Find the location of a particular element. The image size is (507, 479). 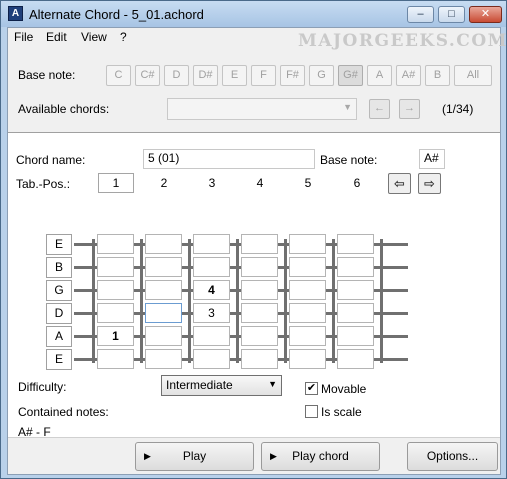

note-button-d-sharp: D# is located at coordinates (205, 75).